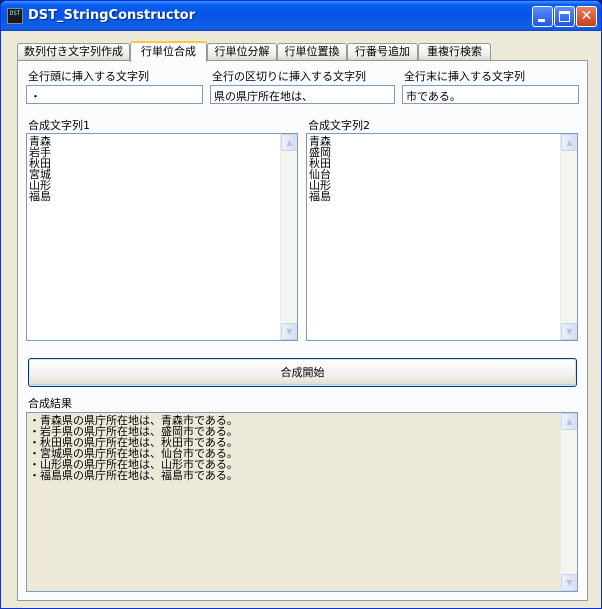 This screenshot has width=602, height=609. What do you see at coordinates (464, 76) in the screenshot?
I see `suffix-label: 全行末に挿入する文字列` at bounding box center [464, 76].